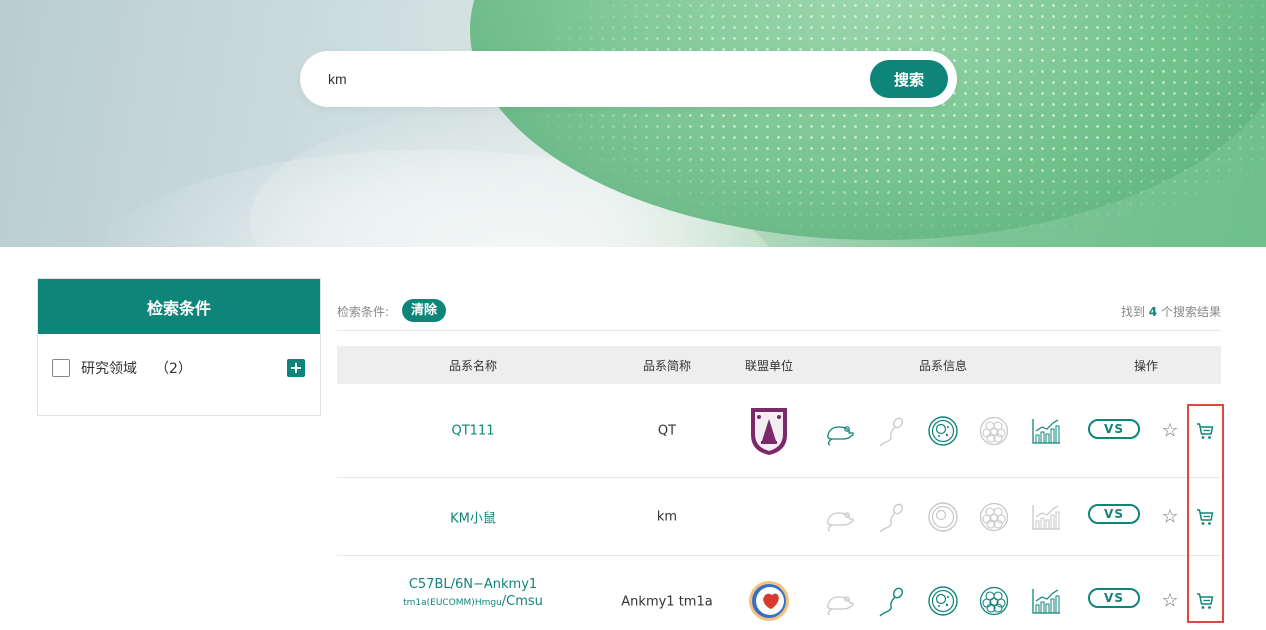  What do you see at coordinates (1153, 312) in the screenshot?
I see `result-count: 4` at bounding box center [1153, 312].